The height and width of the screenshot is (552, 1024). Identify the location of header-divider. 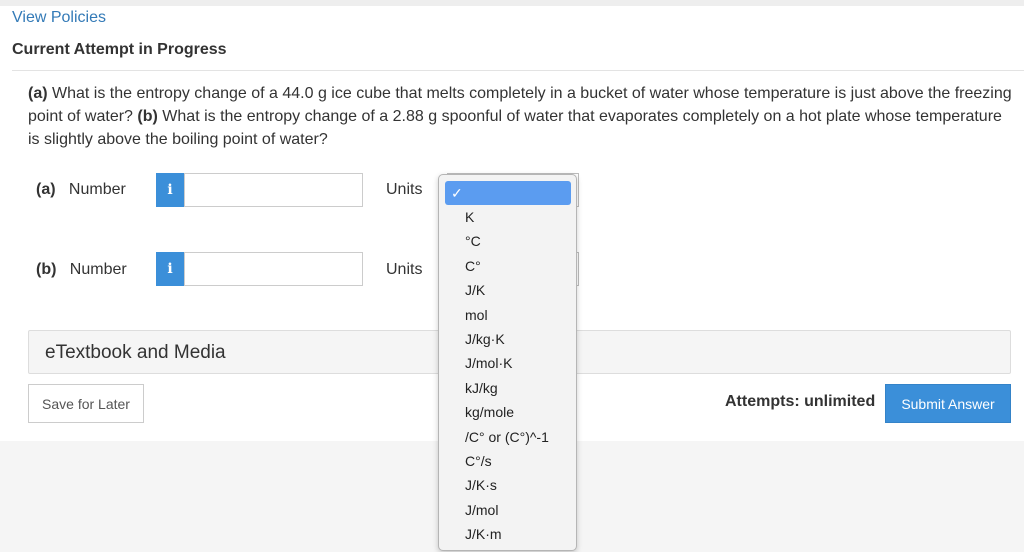
(518, 70).